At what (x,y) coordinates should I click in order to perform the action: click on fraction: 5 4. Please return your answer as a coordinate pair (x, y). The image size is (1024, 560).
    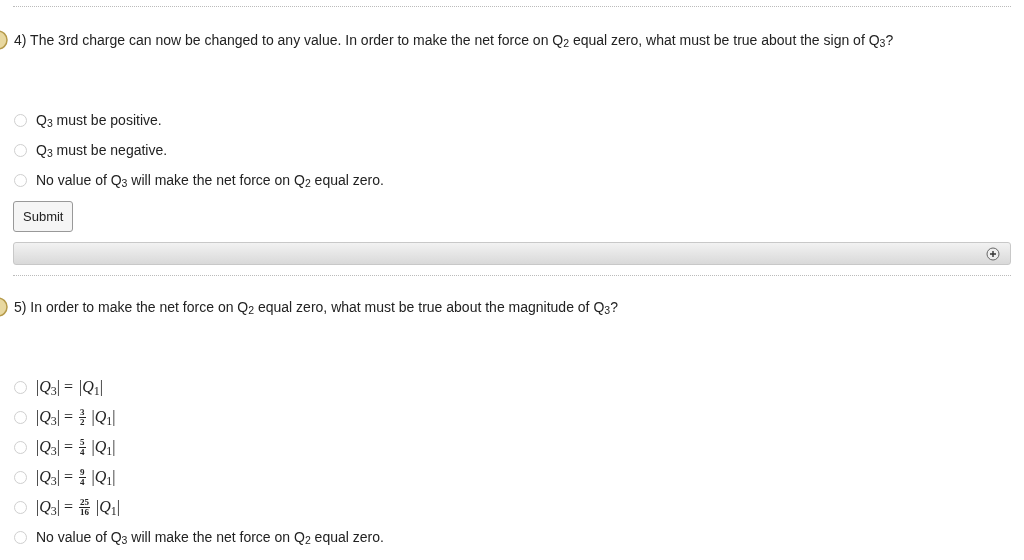
    Looking at the image, I should click on (82, 447).